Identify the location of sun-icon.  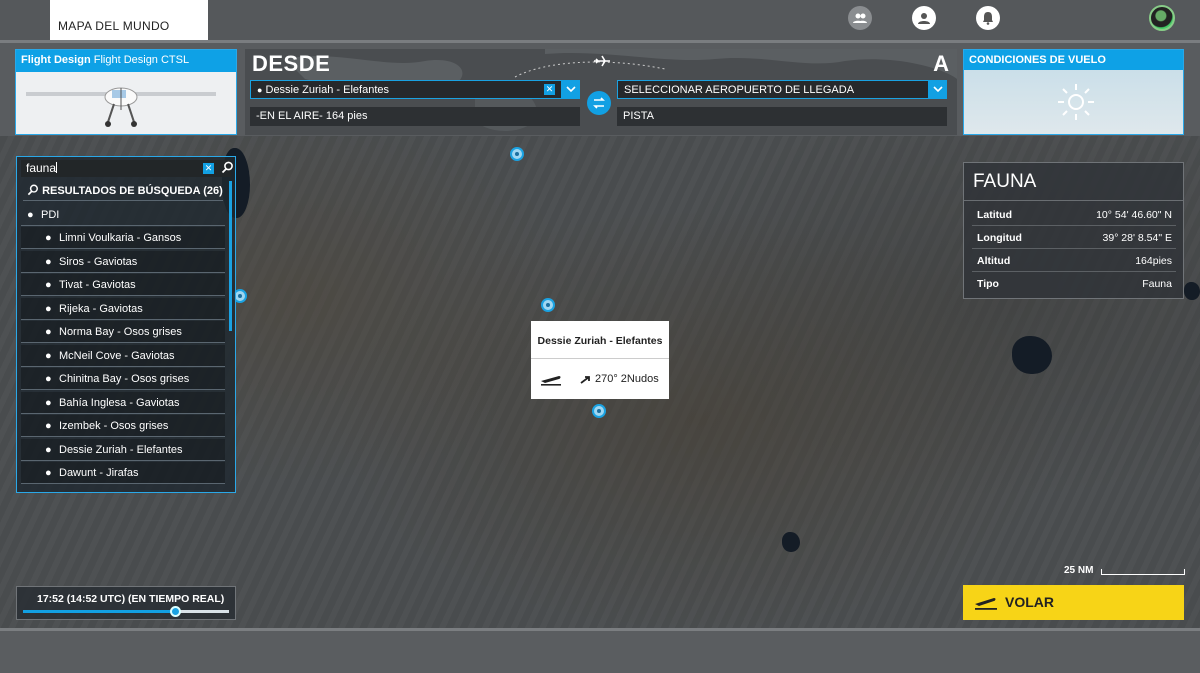
(1076, 102).